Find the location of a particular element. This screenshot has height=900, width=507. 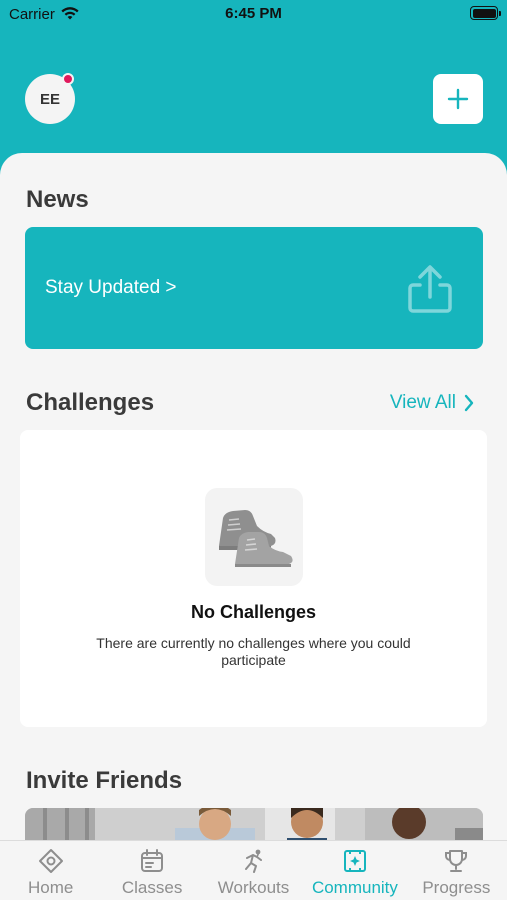

tab-progress: Progress is located at coordinates (456, 870).